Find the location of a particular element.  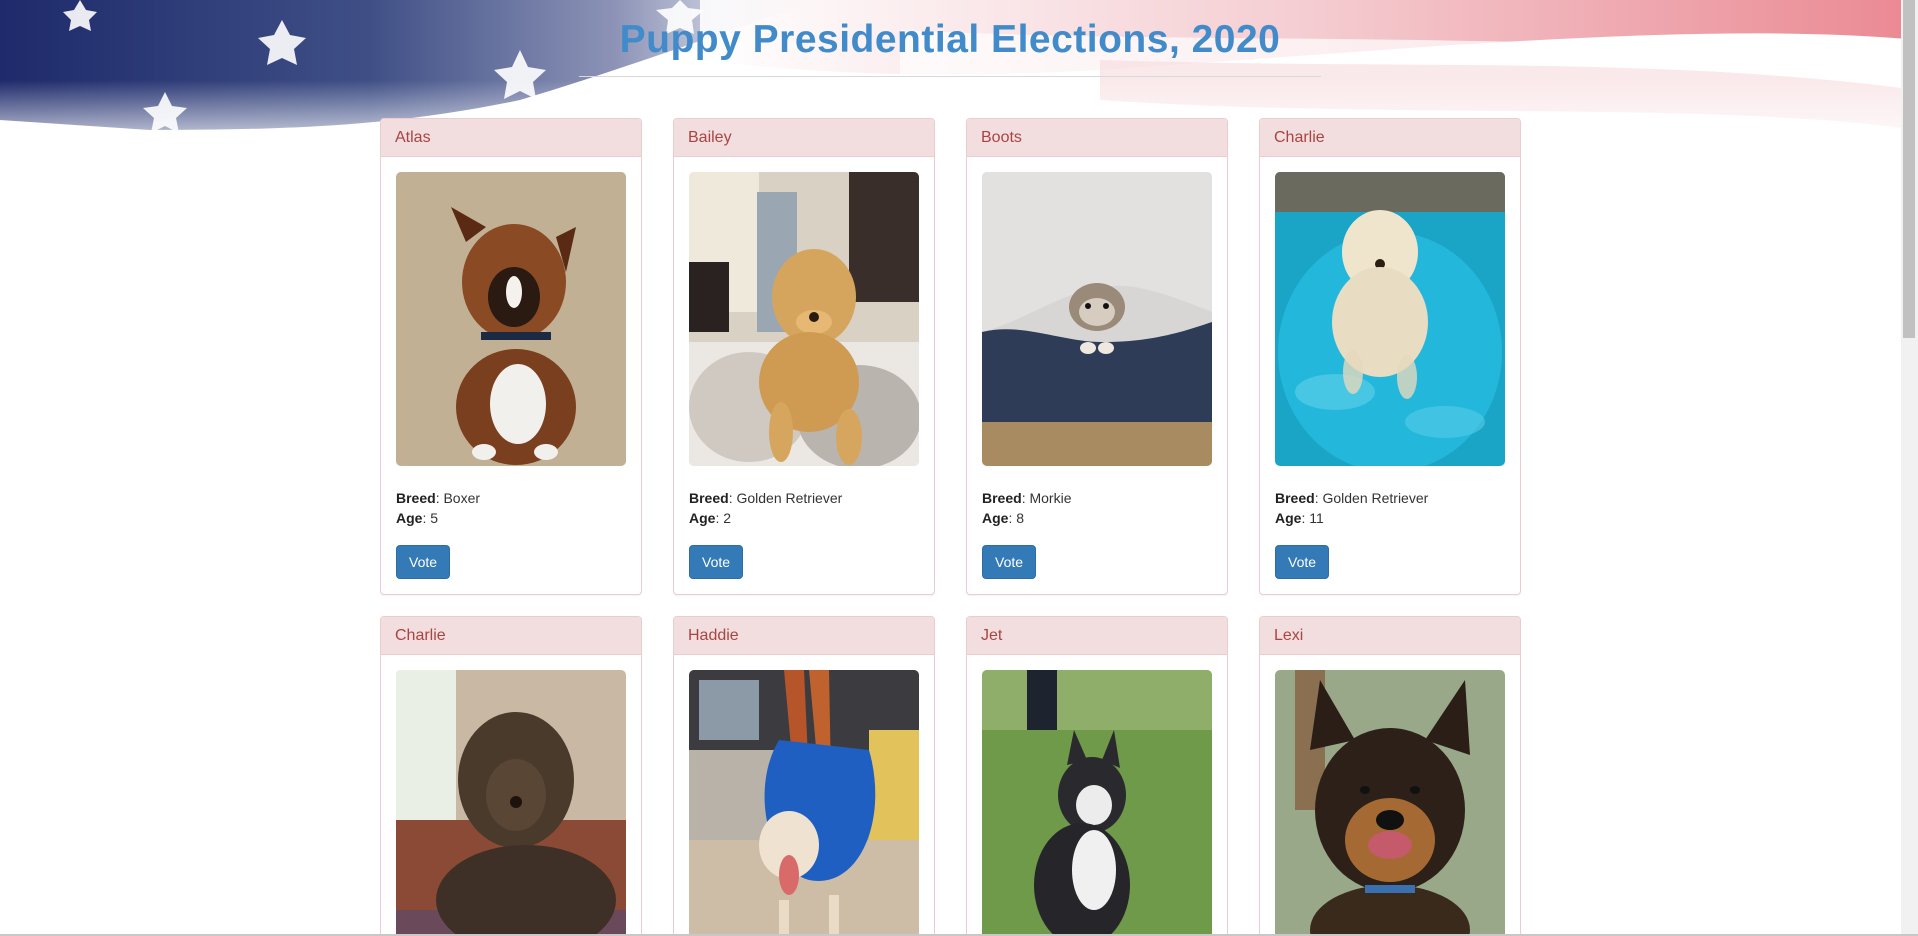

boxer-dog-photo is located at coordinates (511, 319).